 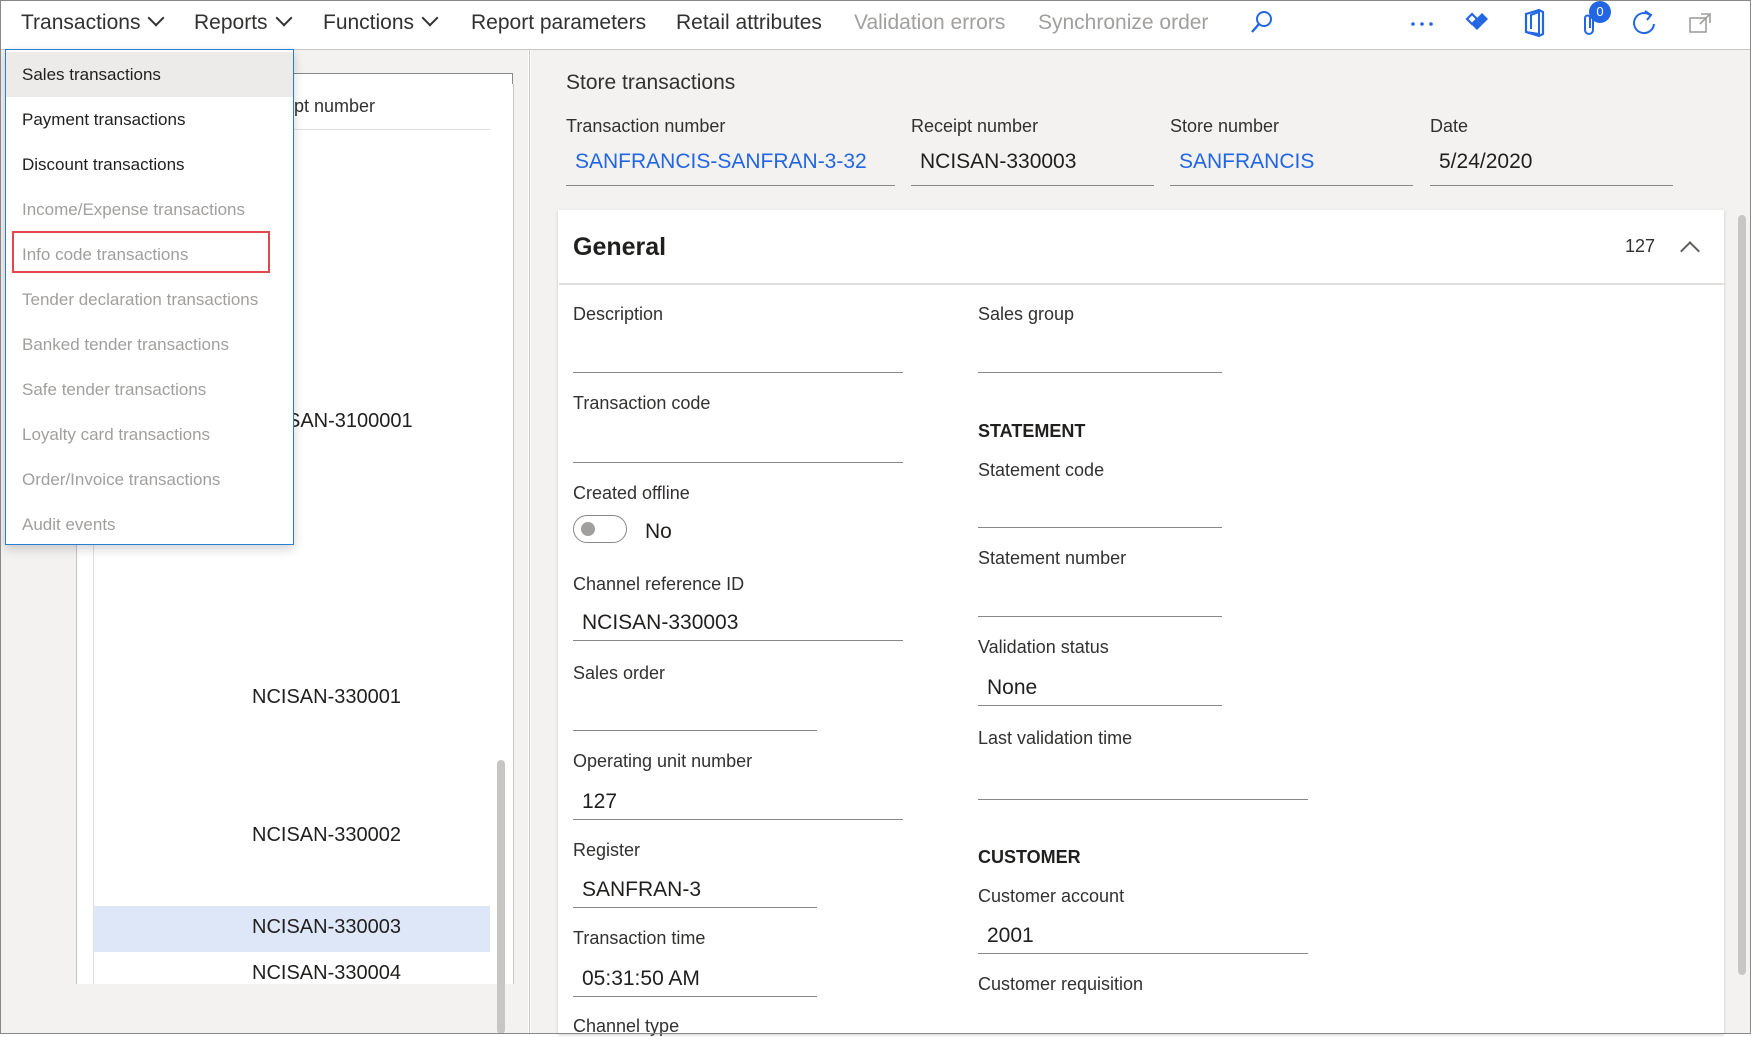 I want to click on row-receipt-number: NCISAN-330003, so click(x=326, y=927).